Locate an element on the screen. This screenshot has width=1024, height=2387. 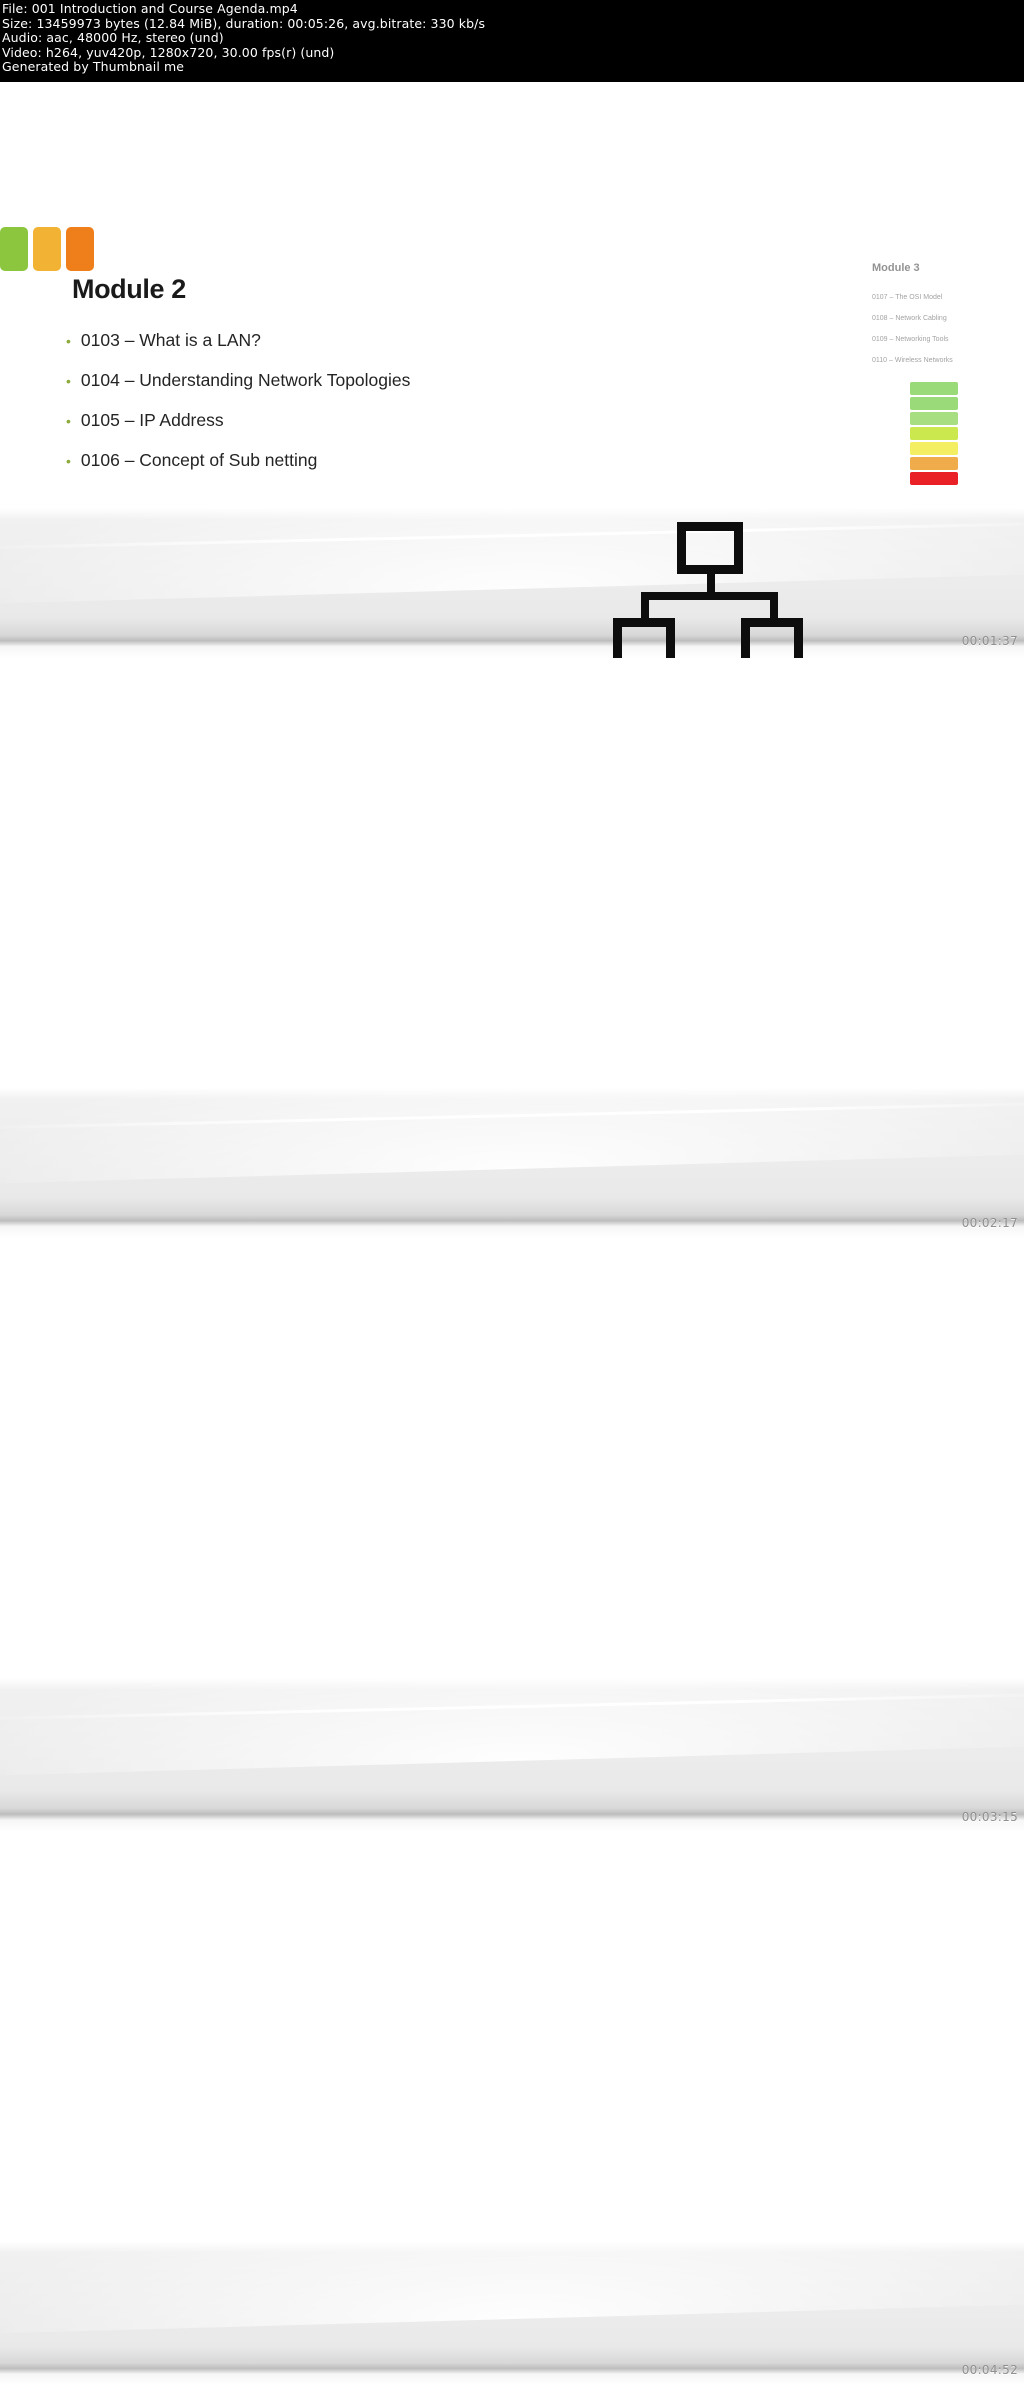
chip-green-icon is located at coordinates (14, 249).